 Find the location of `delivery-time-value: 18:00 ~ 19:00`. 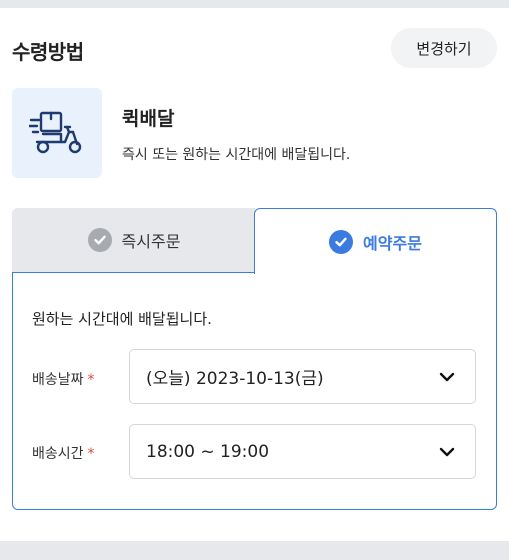

delivery-time-value: 18:00 ~ 19:00 is located at coordinates (208, 451).